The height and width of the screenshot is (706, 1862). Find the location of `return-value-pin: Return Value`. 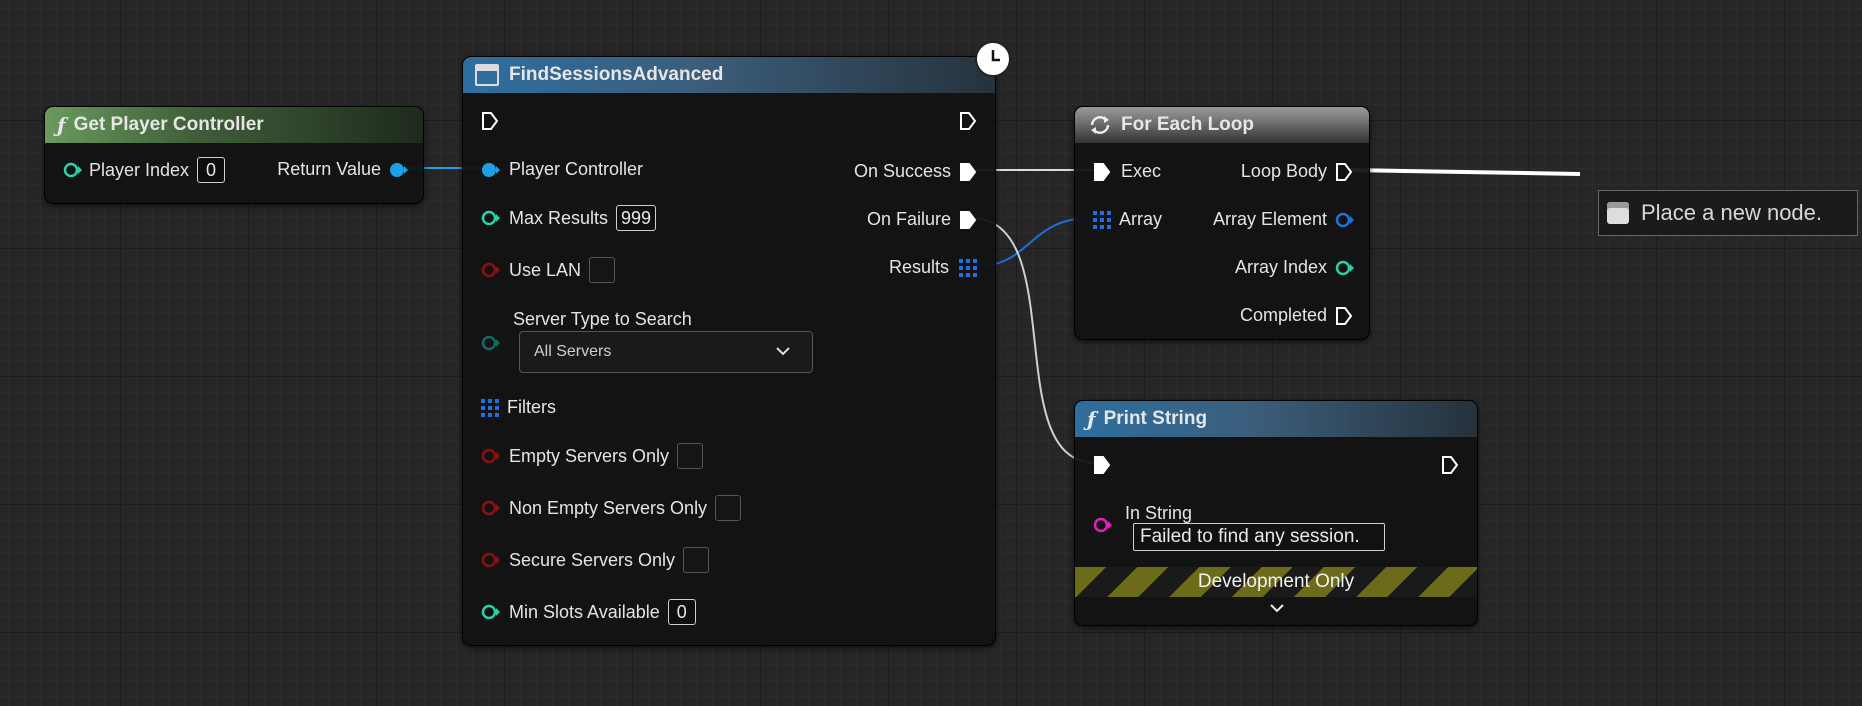

return-value-pin: Return Value is located at coordinates (343, 169).